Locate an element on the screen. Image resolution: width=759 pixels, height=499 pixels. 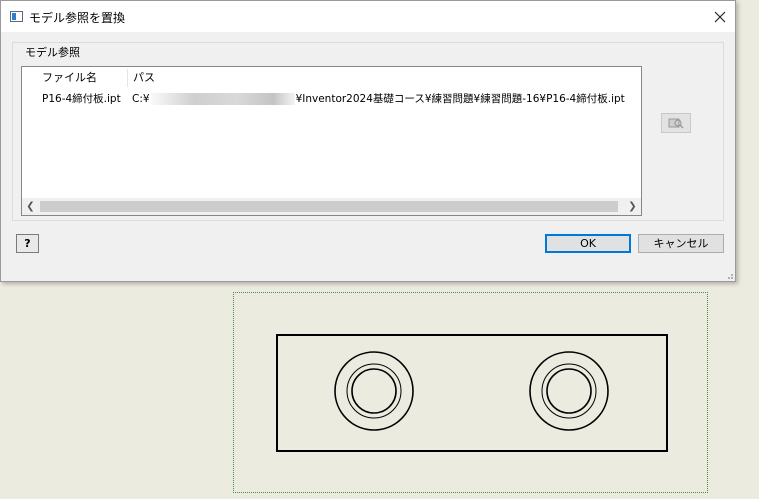
hole-left is located at coordinates (374, 391).